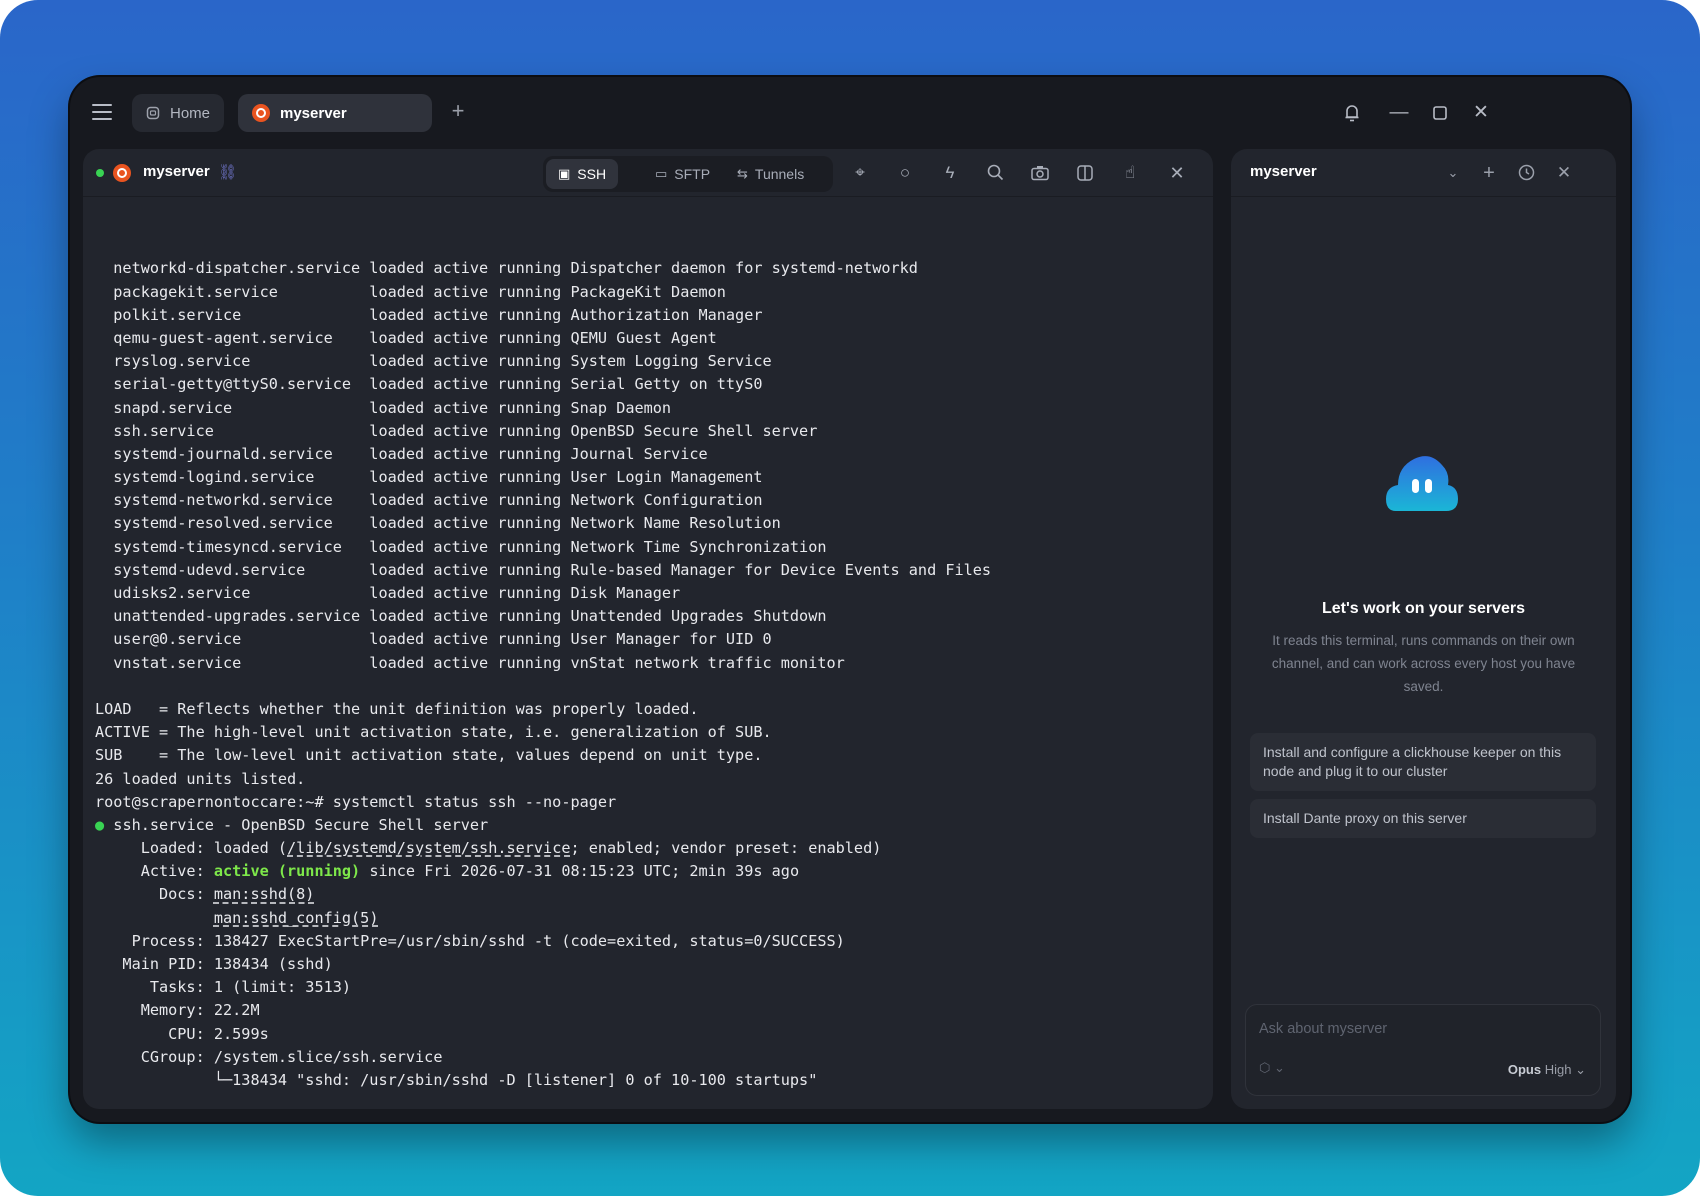 The height and width of the screenshot is (1196, 1700). I want to click on snippets-icon: ϟ, so click(950, 172).